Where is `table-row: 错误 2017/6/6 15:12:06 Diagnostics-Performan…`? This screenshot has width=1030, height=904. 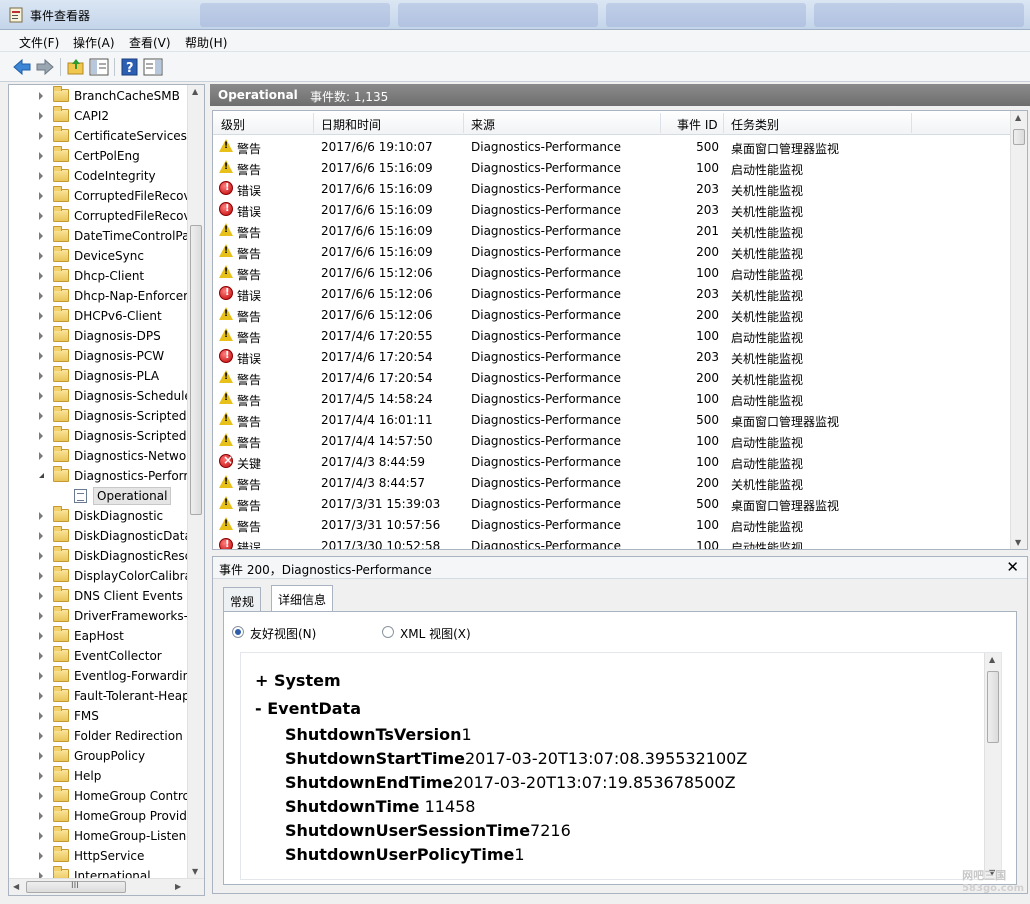 table-row: 错误 2017/6/6 15:12:06 Diagnostics-Performan… is located at coordinates (612, 293).